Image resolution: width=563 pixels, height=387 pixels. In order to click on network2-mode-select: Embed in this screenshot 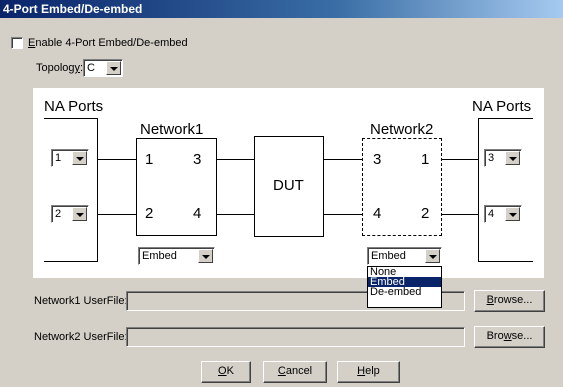, I will do `click(404, 256)`.